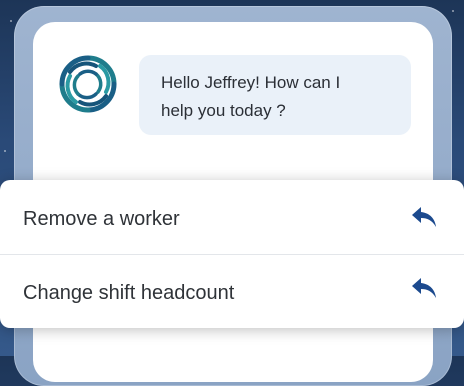 Image resolution: width=464 pixels, height=386 pixels. I want to click on assistant-logo-icon, so click(88, 84).